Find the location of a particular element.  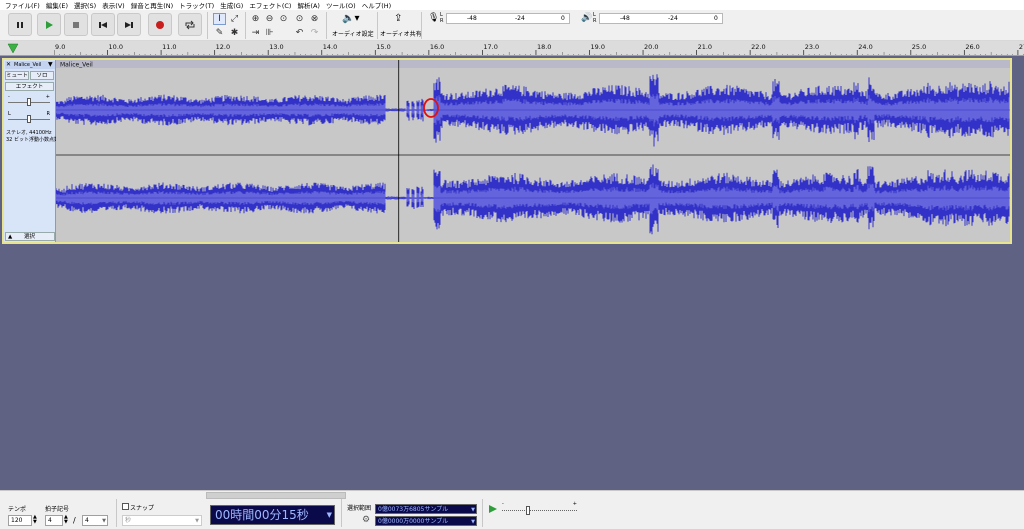

play-button is located at coordinates (49, 24).